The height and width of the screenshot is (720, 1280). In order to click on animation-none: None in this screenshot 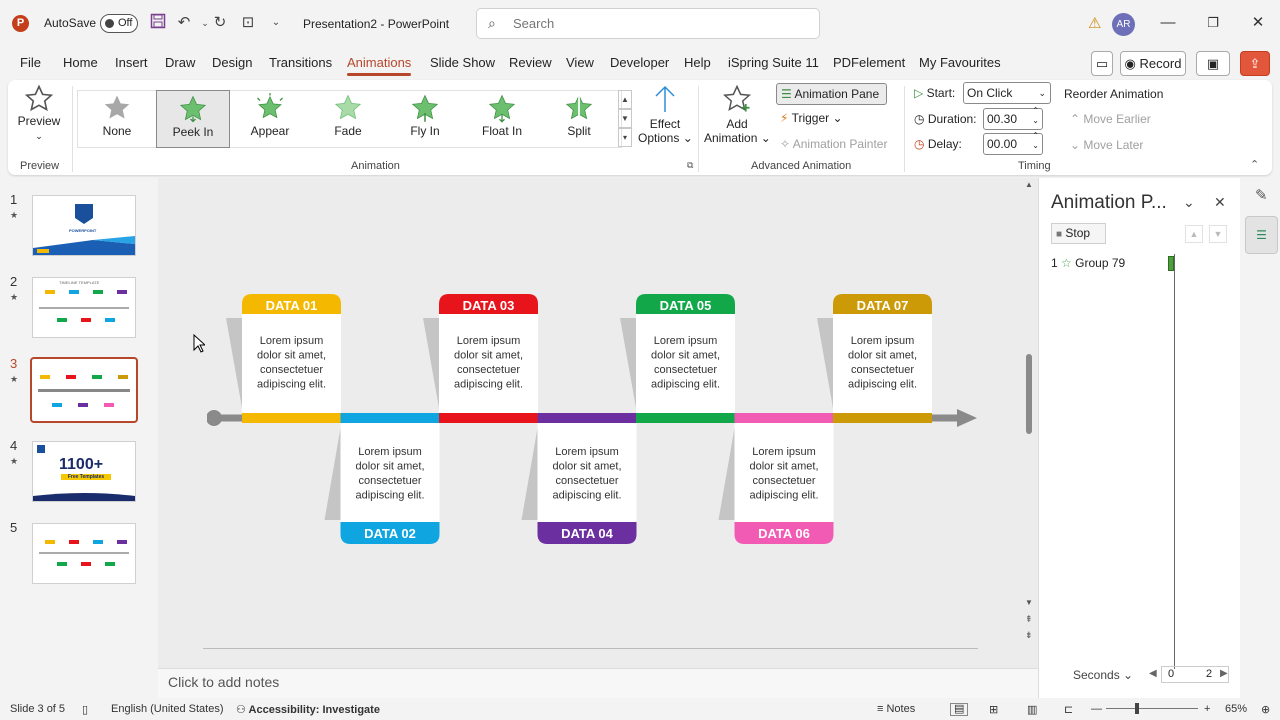, I will do `click(117, 119)`.